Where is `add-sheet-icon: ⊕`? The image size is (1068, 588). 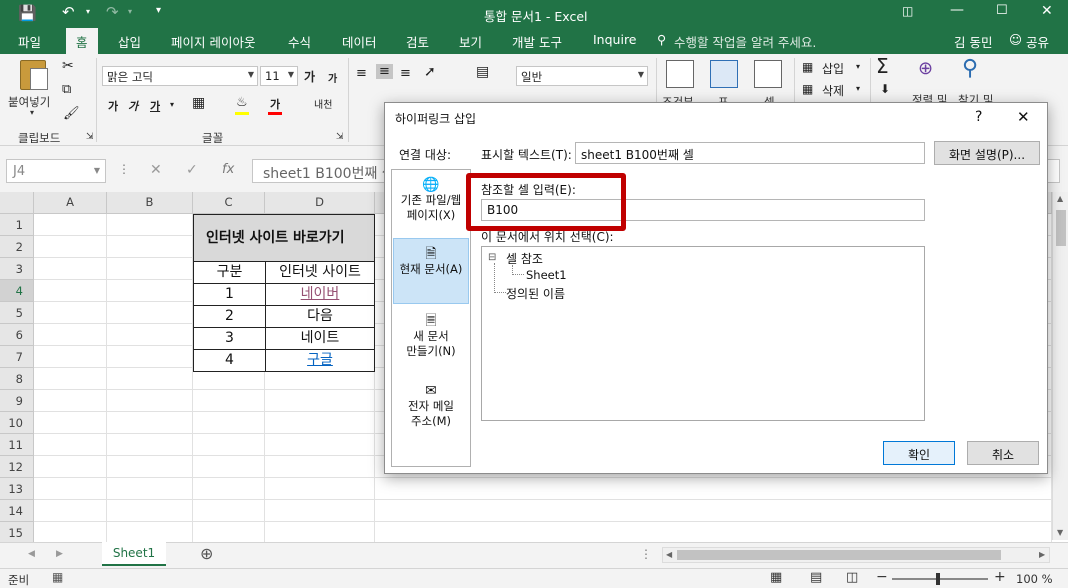 add-sheet-icon: ⊕ is located at coordinates (206, 553).